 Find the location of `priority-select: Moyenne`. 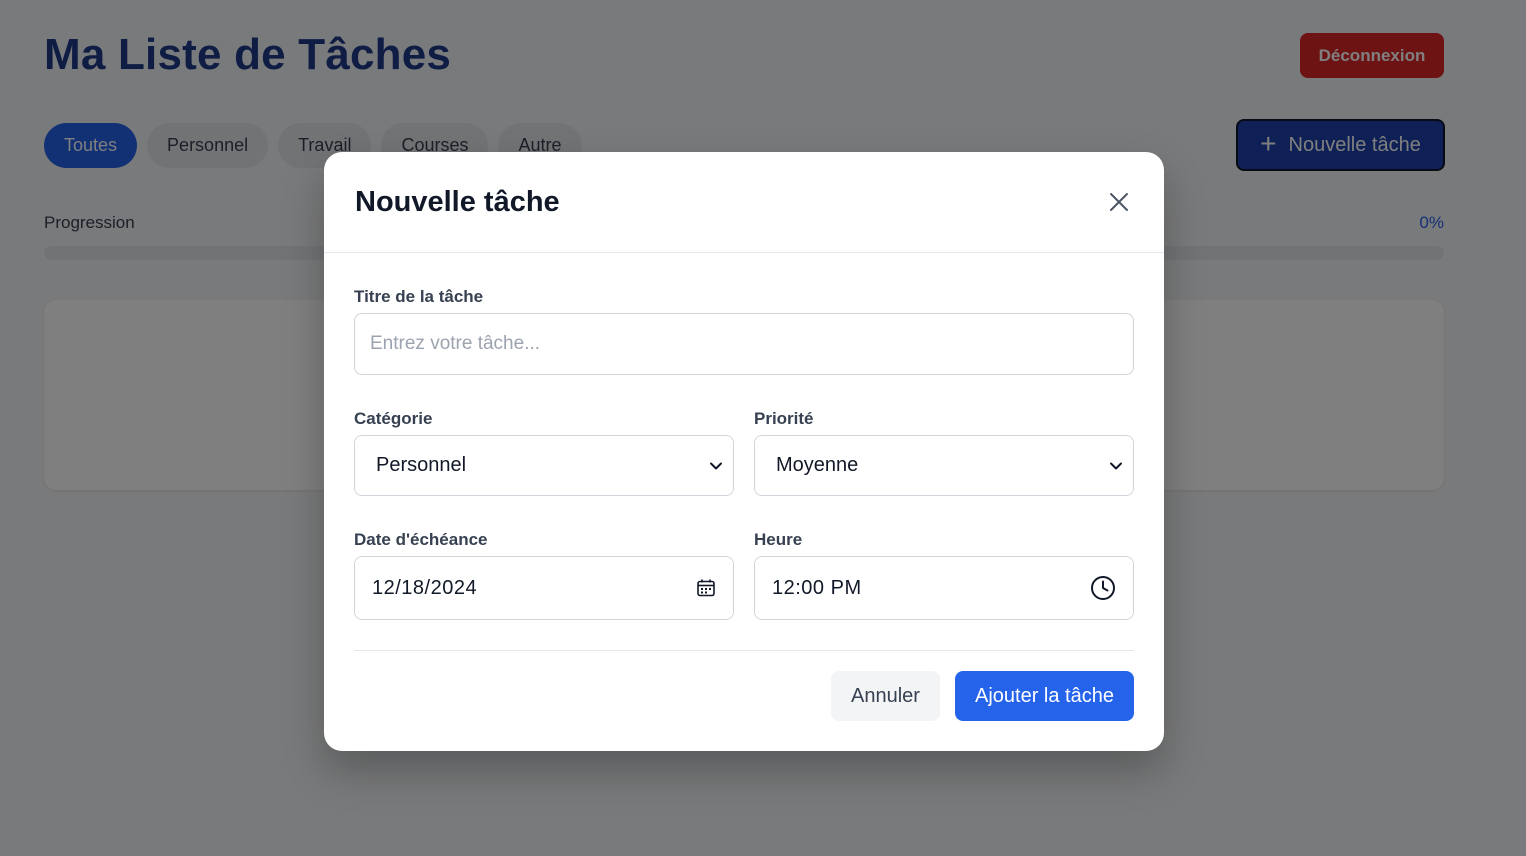

priority-select: Moyenne is located at coordinates (944, 465).